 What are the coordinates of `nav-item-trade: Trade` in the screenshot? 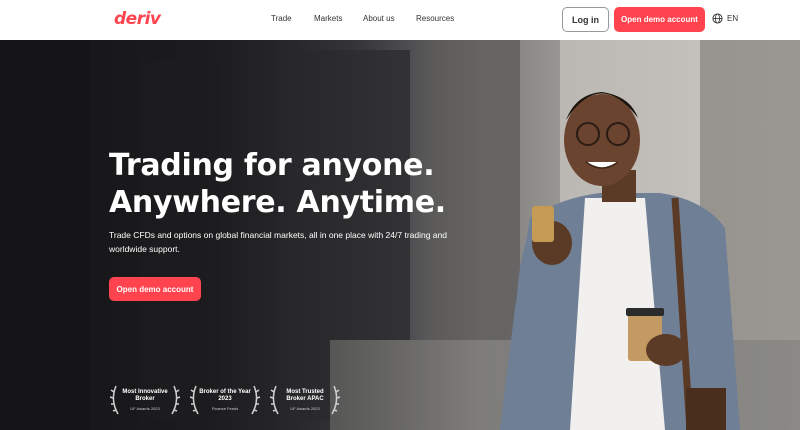 It's located at (281, 18).